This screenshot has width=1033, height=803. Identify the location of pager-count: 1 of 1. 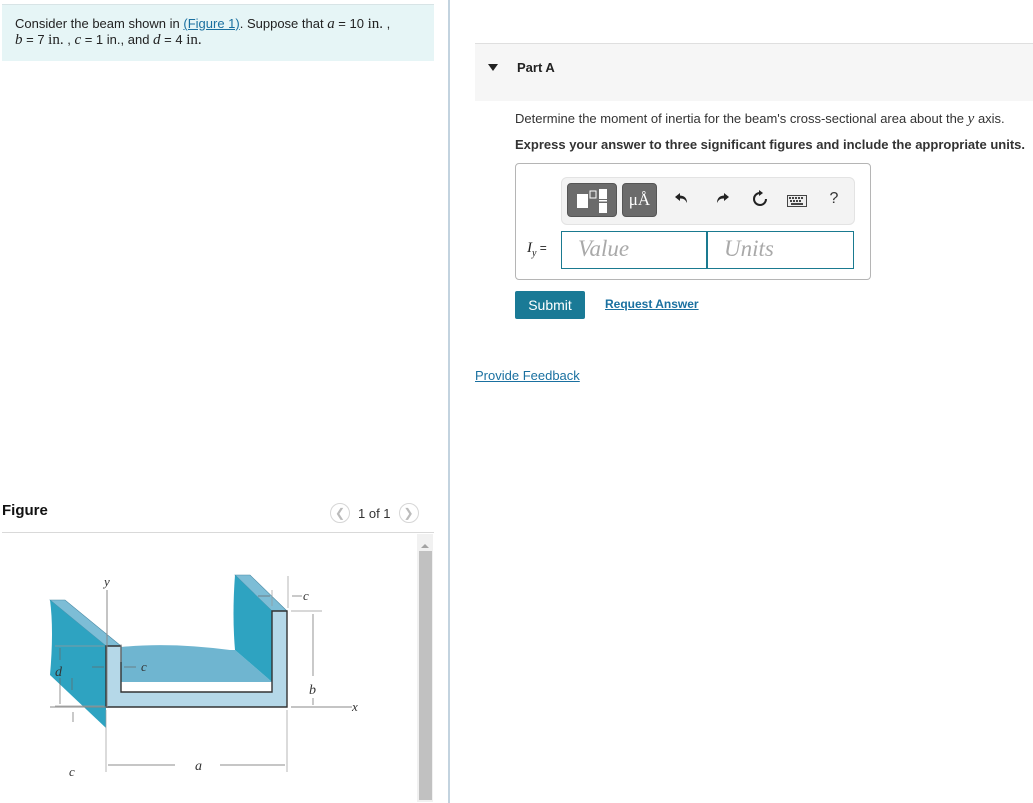
(374, 513).